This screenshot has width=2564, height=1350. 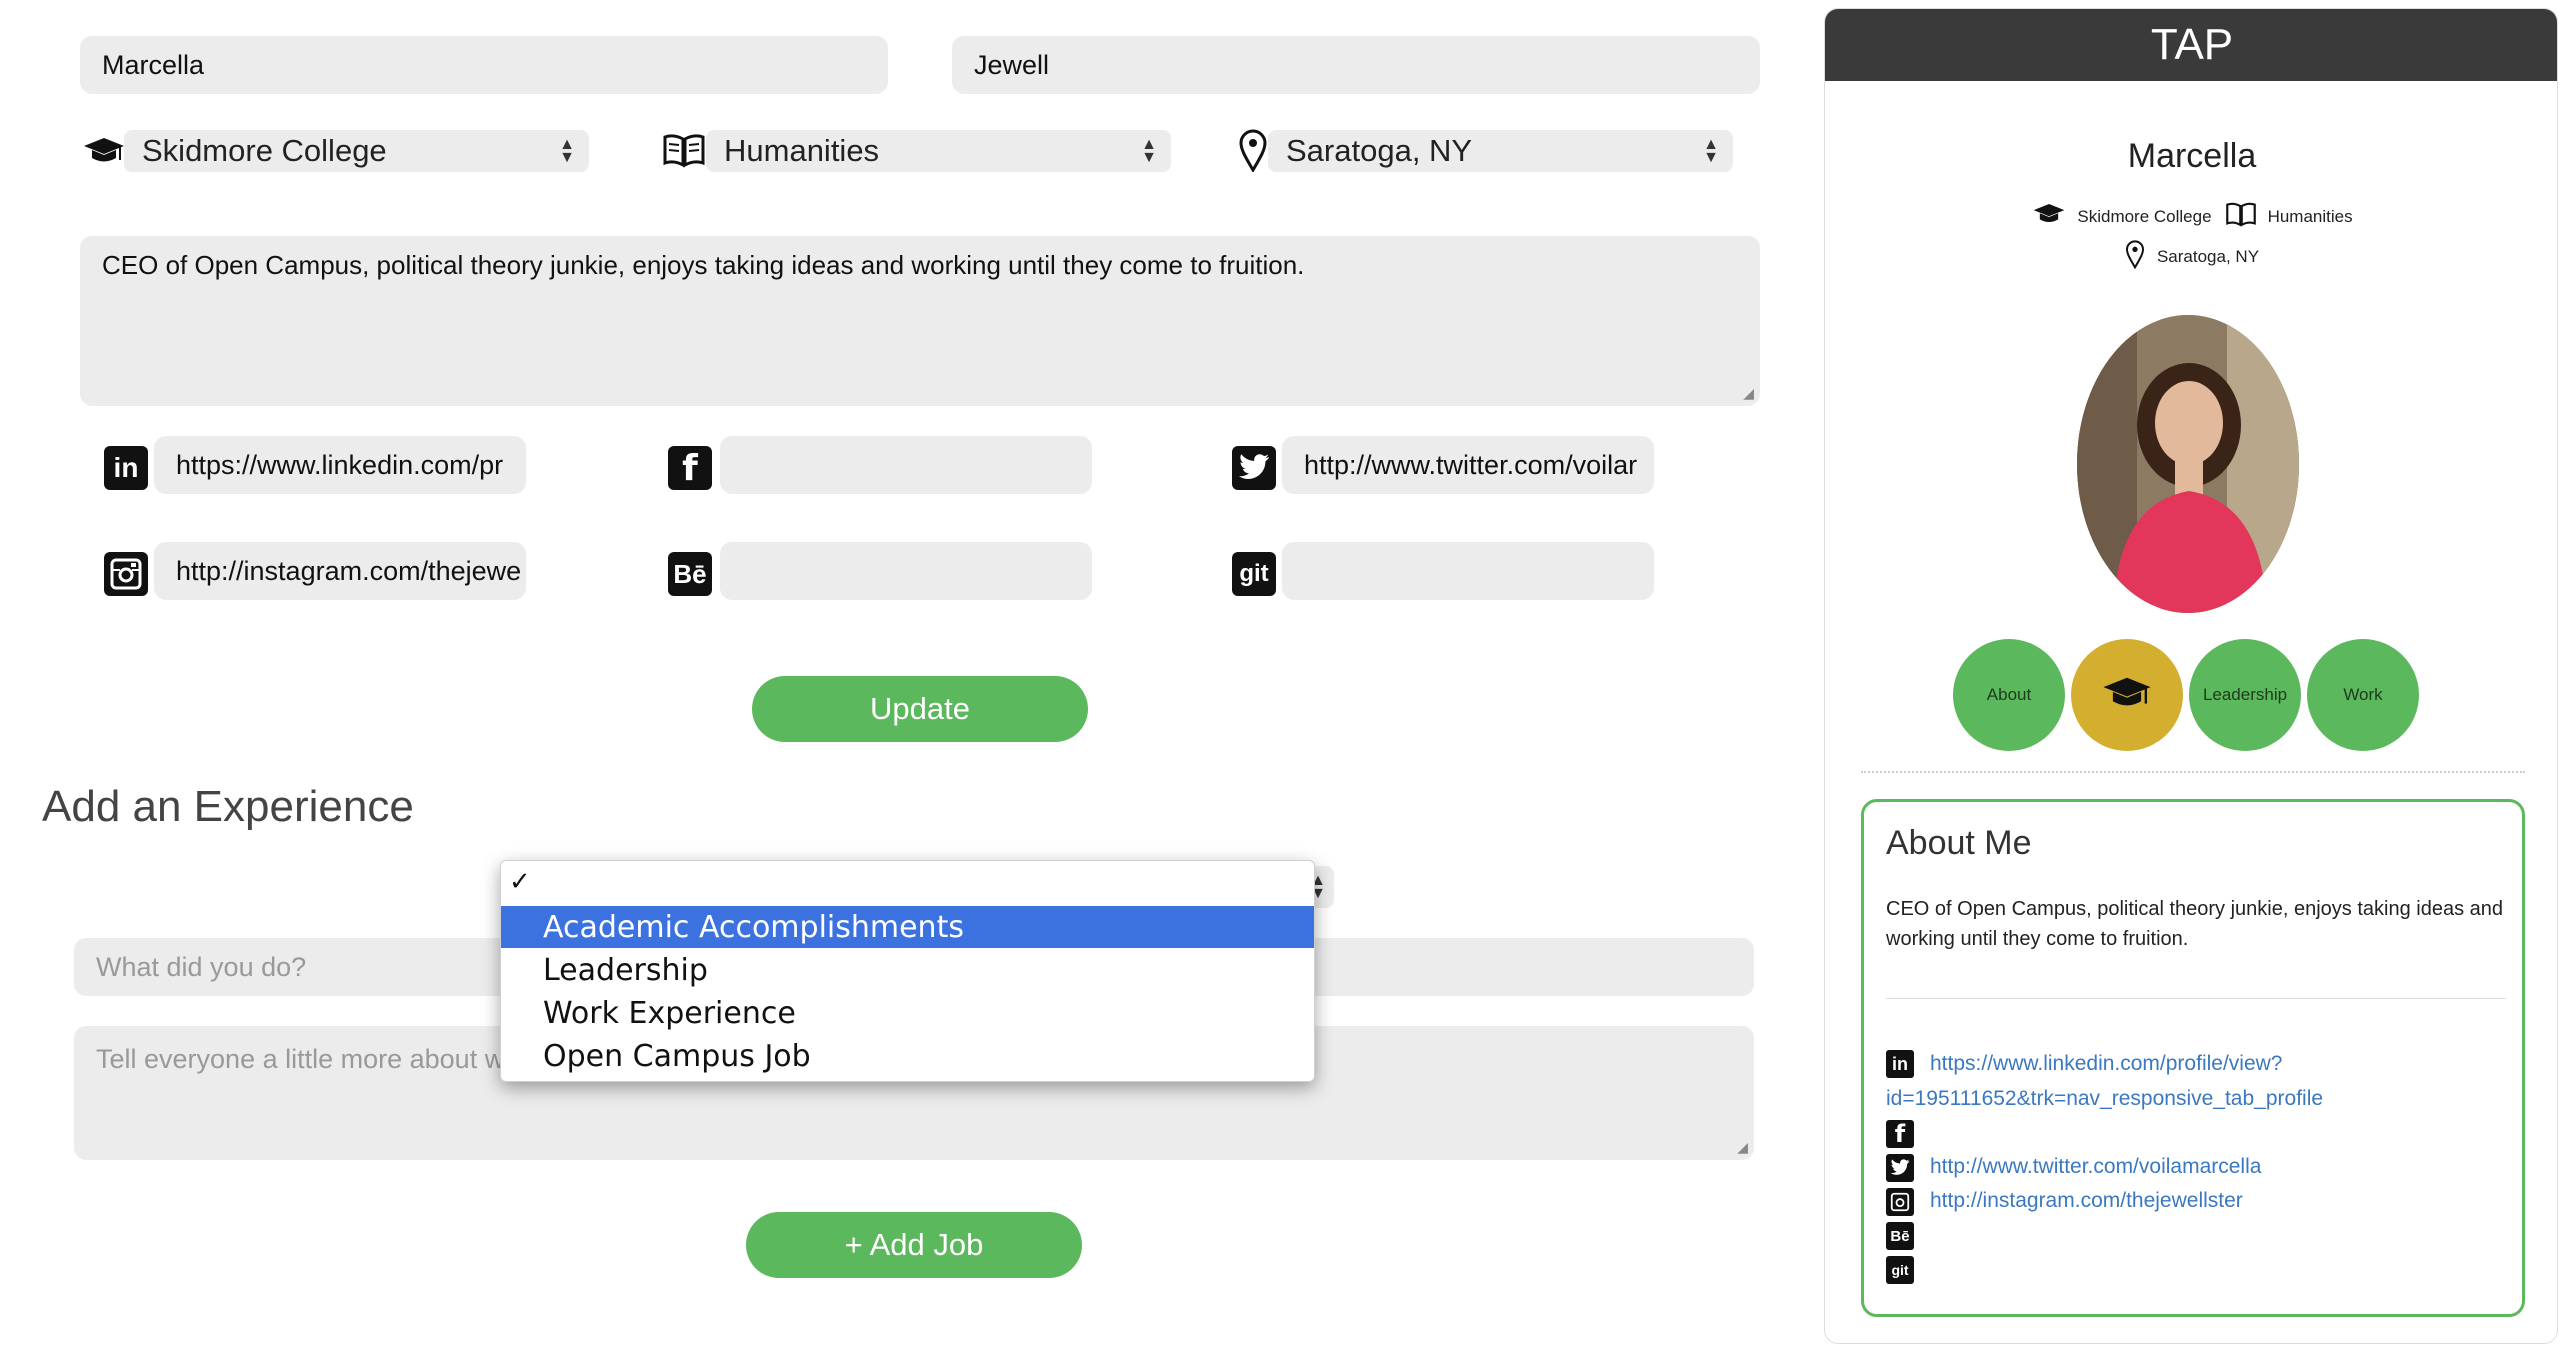 What do you see at coordinates (2193, 772) in the screenshot?
I see `divider` at bounding box center [2193, 772].